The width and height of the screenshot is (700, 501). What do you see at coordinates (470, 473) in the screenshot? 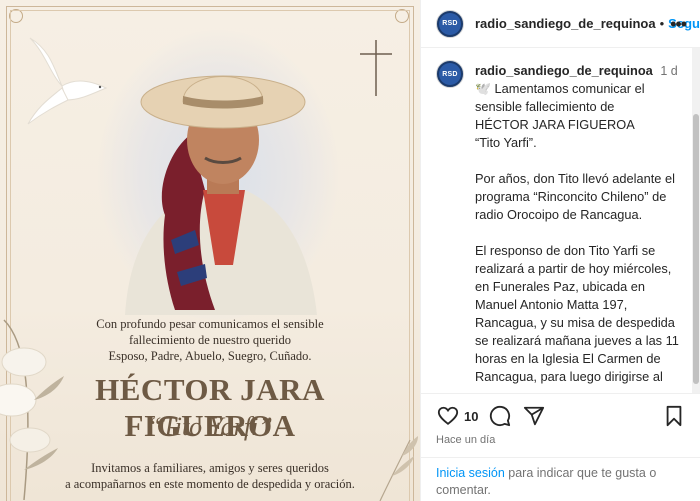
I see `login-link: Inicia sesión` at bounding box center [470, 473].